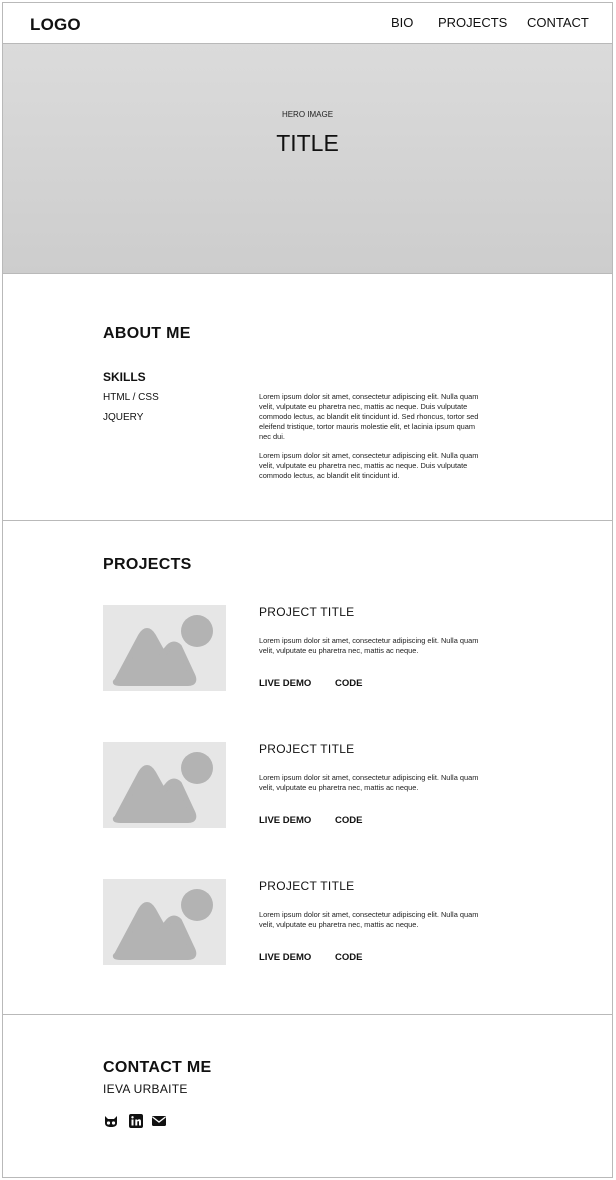 The width and height of the screenshot is (616, 1180). Describe the element at coordinates (472, 22) in the screenshot. I see `nav-link-projects: PROJECTS` at that location.